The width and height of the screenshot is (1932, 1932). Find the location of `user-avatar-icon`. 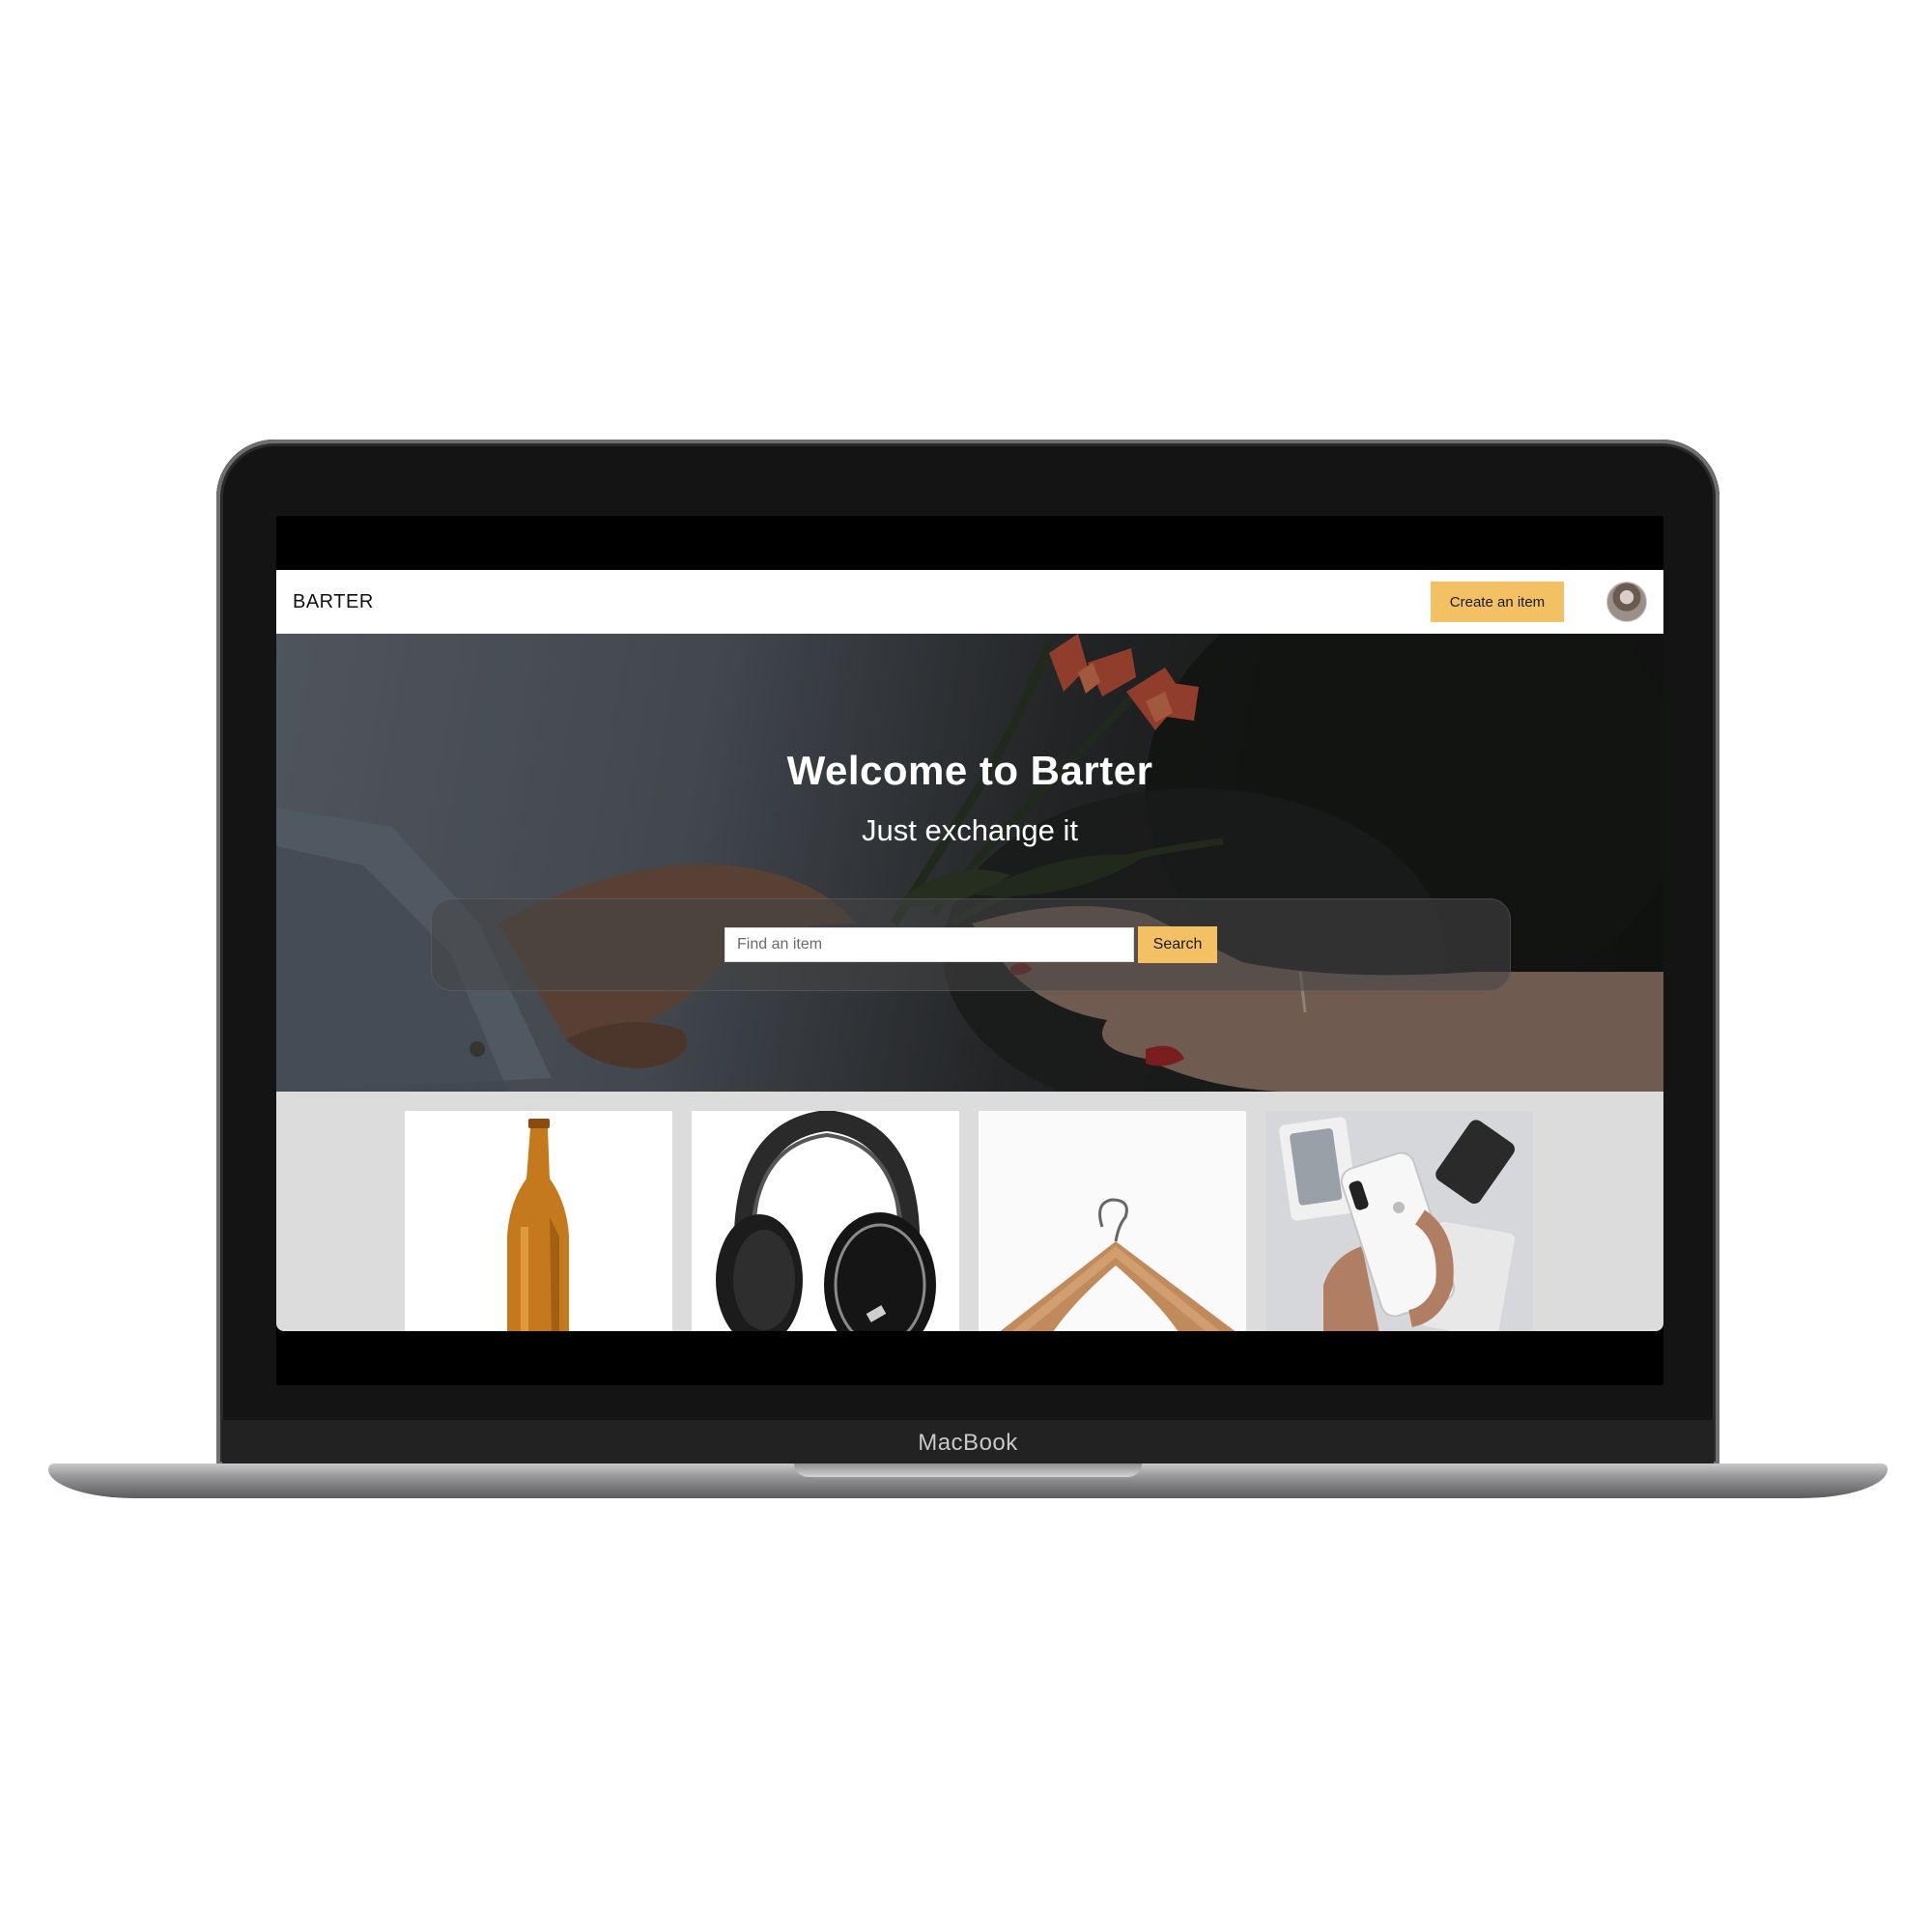

user-avatar-icon is located at coordinates (1626, 602).